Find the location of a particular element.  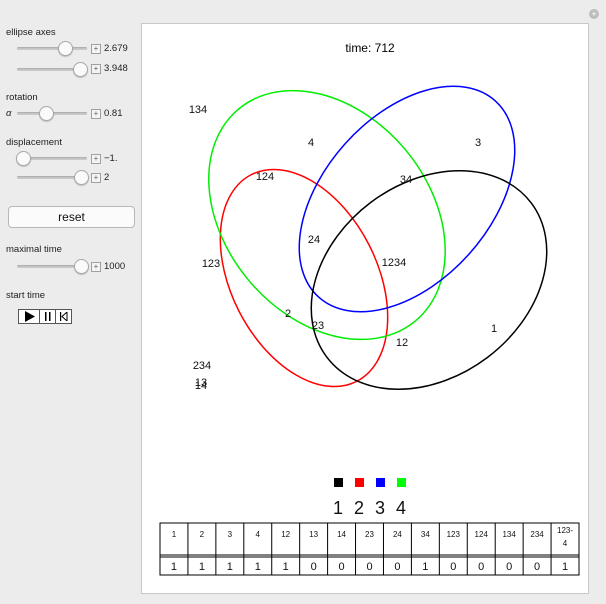

region-label-34: 34 is located at coordinates (406, 180).